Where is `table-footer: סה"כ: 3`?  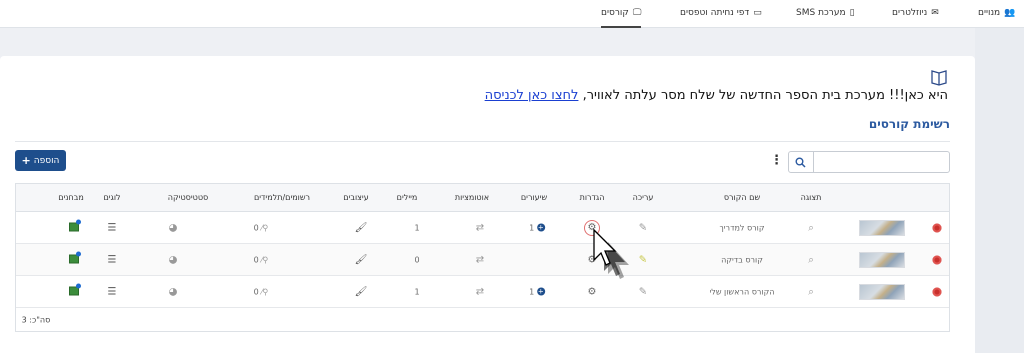 table-footer: סה"כ: 3 is located at coordinates (482, 319).